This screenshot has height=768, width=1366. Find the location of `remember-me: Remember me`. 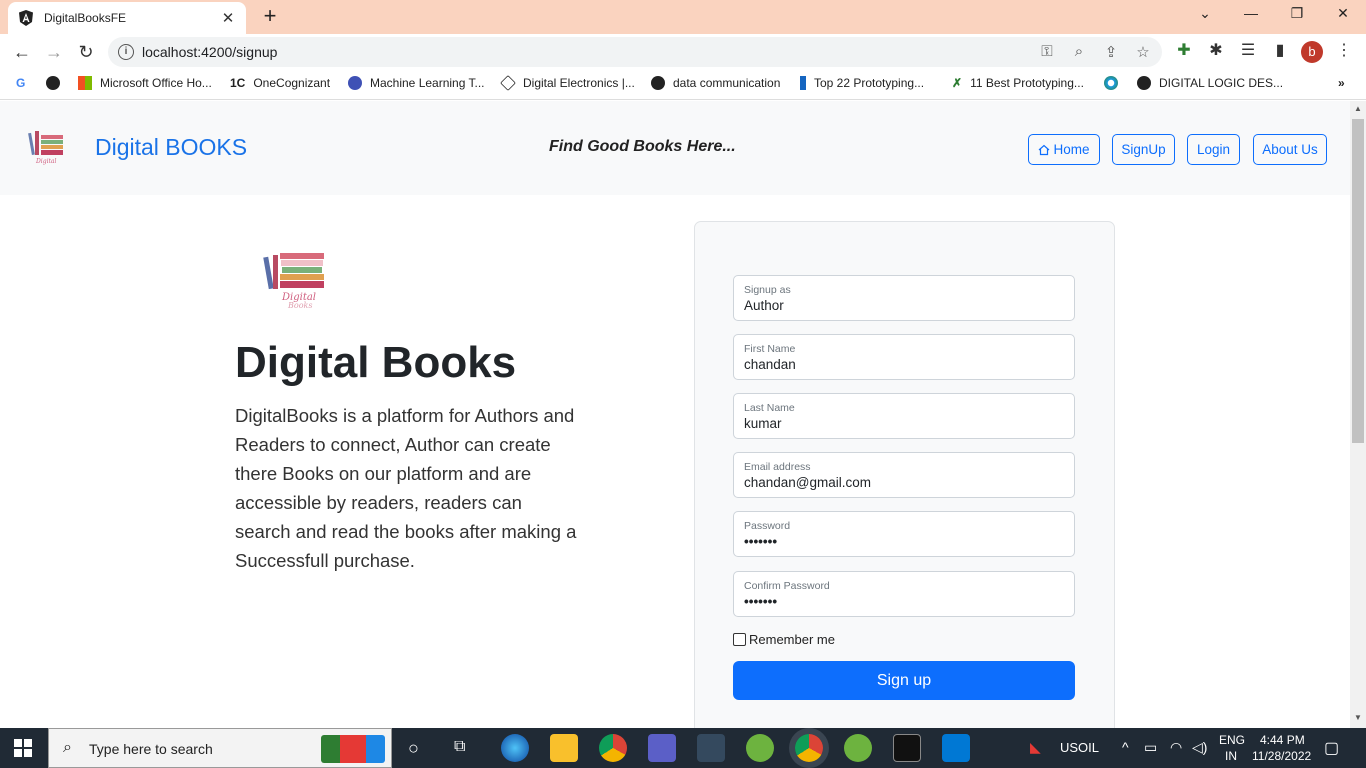

remember-me: Remember me is located at coordinates (784, 639).